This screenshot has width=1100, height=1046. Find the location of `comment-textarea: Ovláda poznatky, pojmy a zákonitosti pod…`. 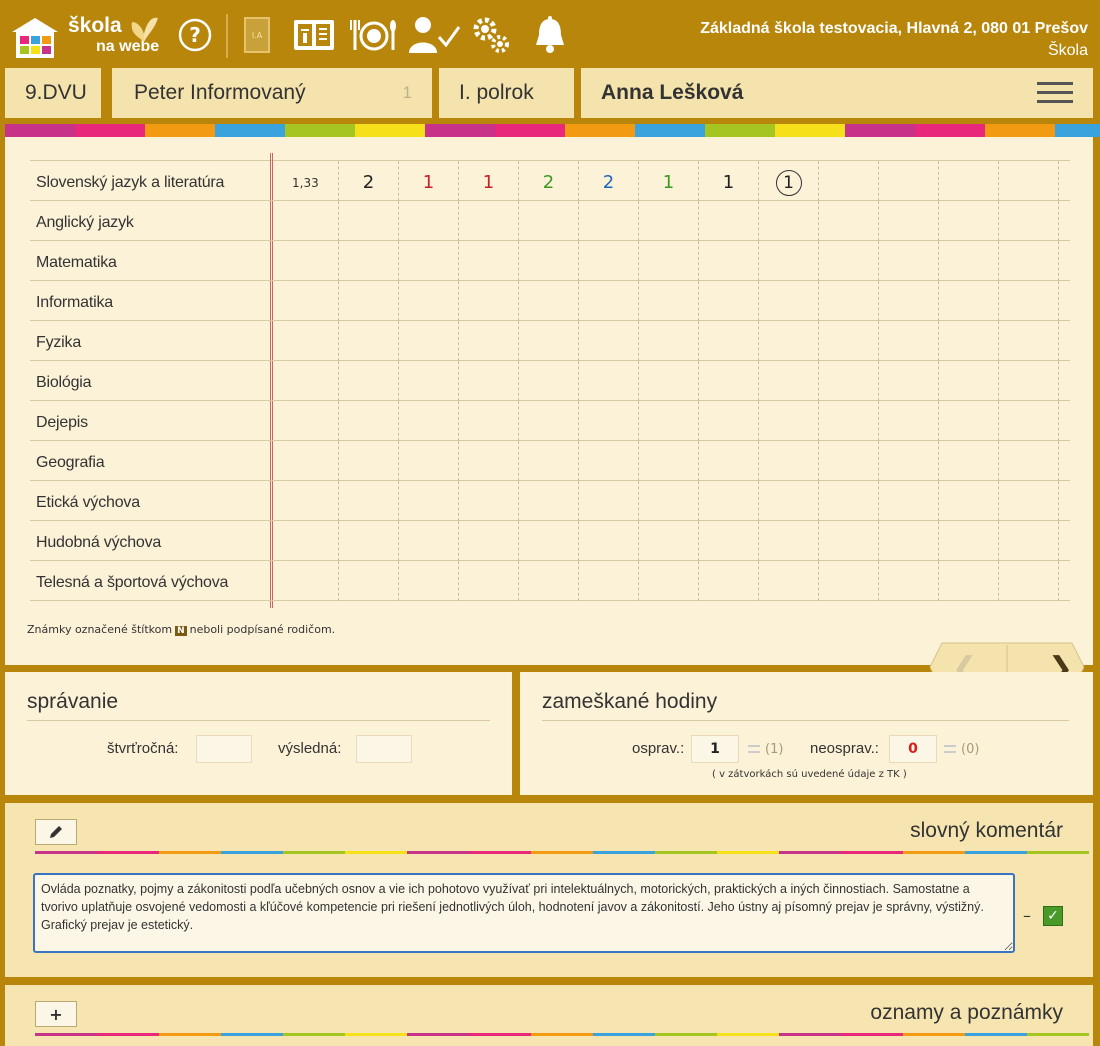

comment-textarea: Ovláda poznatky, pojmy a zákonitosti pod… is located at coordinates (524, 913).